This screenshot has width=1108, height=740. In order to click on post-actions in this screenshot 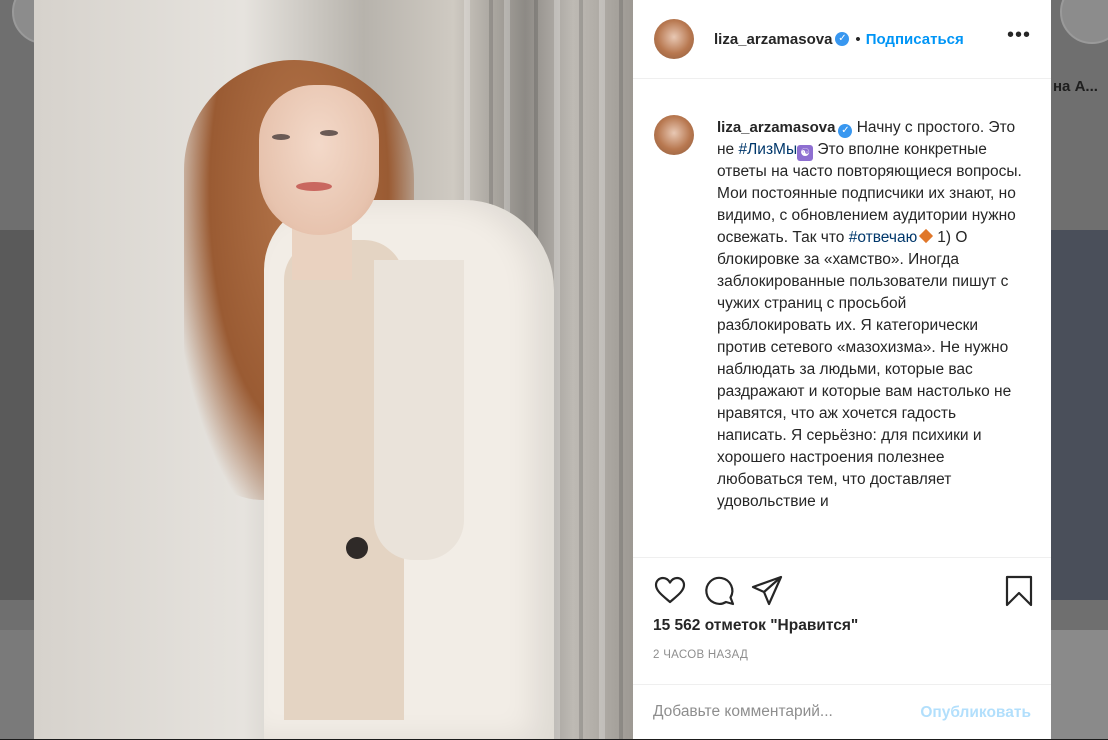, I will do `click(843, 591)`.